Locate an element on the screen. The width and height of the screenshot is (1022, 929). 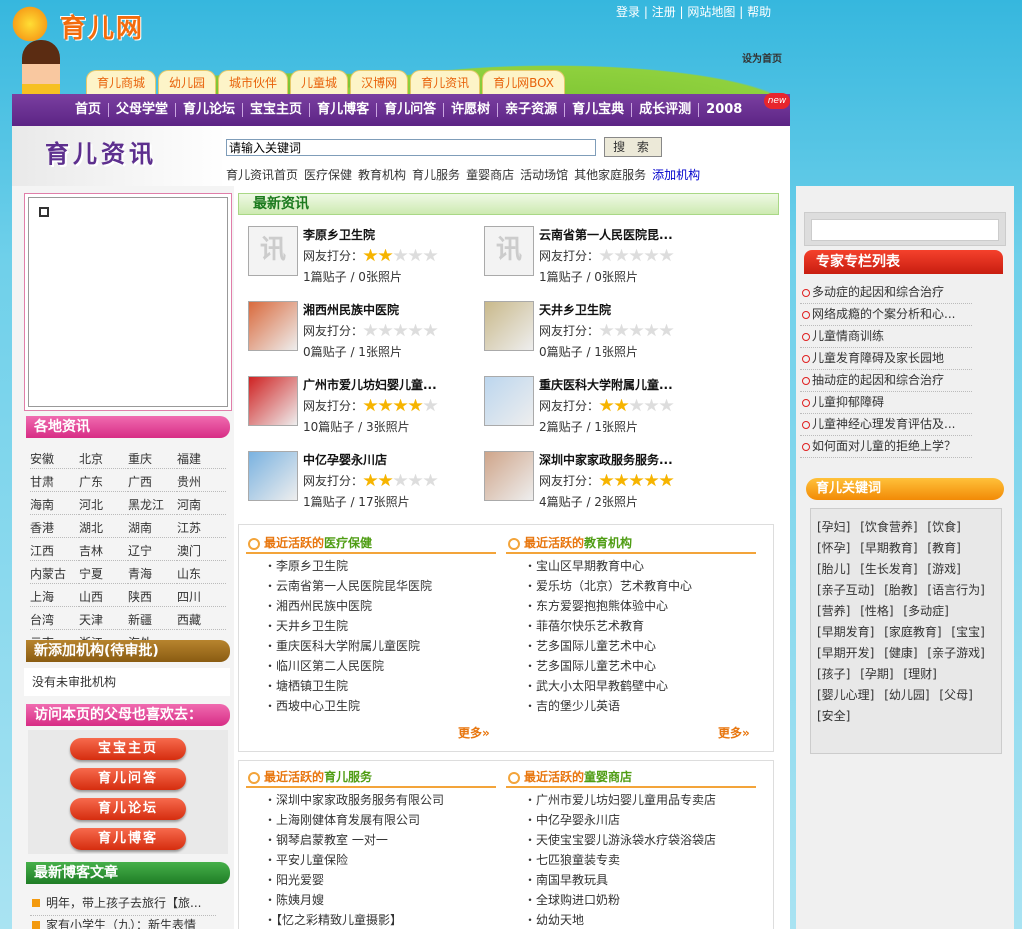
keyword-link: [理财] is located at coordinates (919, 674).